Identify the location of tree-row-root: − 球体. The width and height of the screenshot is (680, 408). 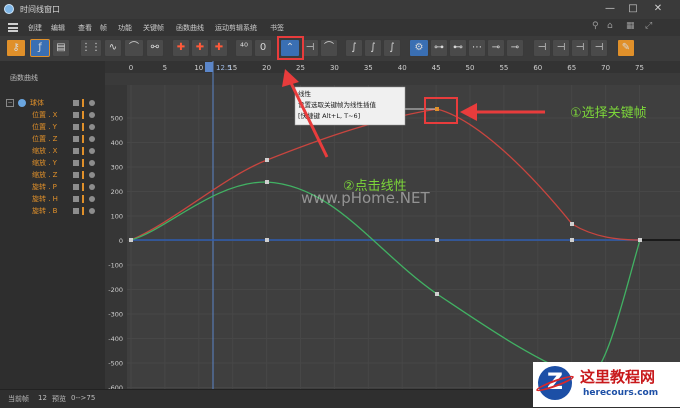
(52, 103).